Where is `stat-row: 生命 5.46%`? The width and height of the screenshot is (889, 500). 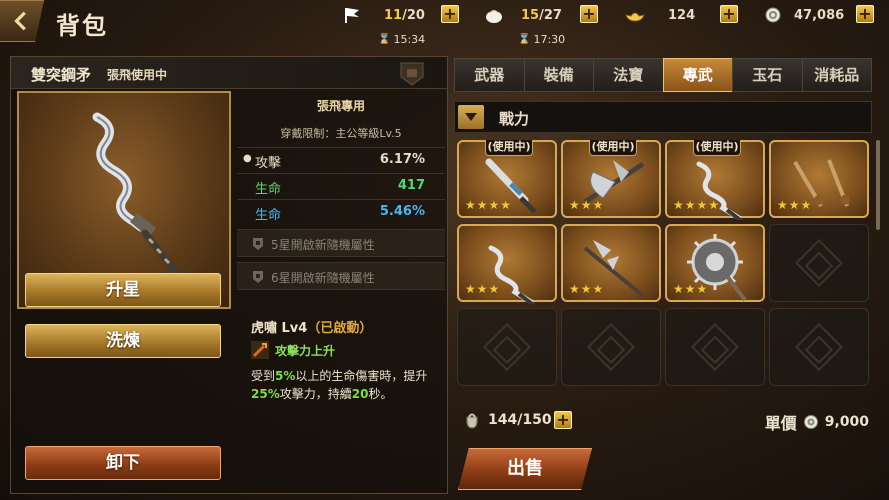 stat-row: 生命 5.46% is located at coordinates (340, 213).